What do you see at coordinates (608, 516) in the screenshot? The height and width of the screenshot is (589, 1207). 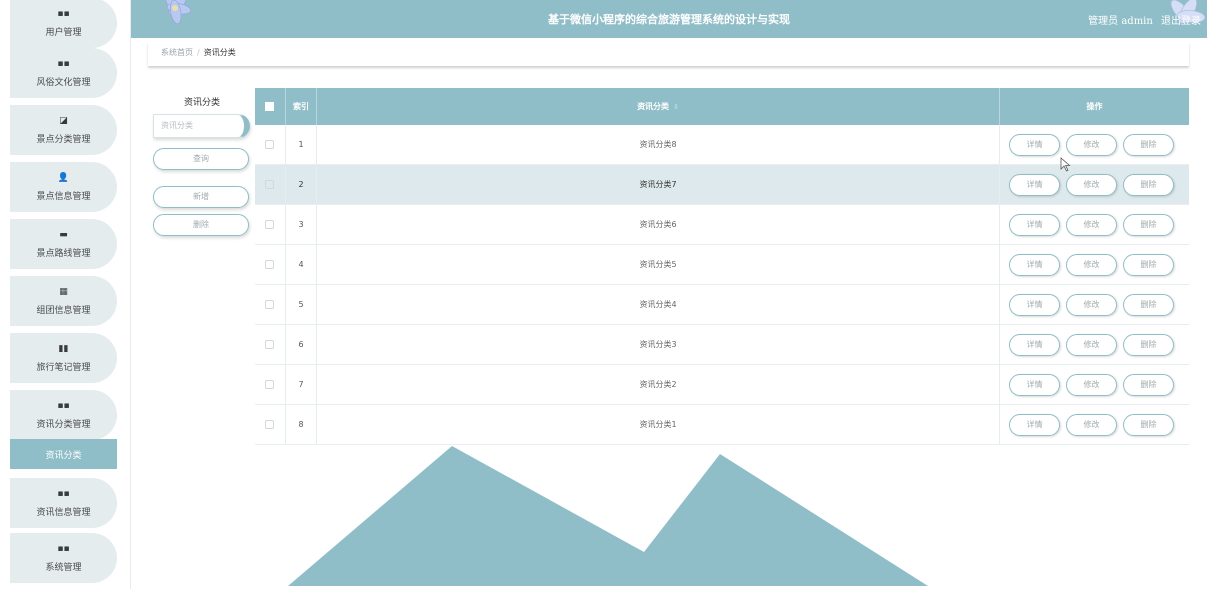 I see `mountain-decoration` at bounding box center [608, 516].